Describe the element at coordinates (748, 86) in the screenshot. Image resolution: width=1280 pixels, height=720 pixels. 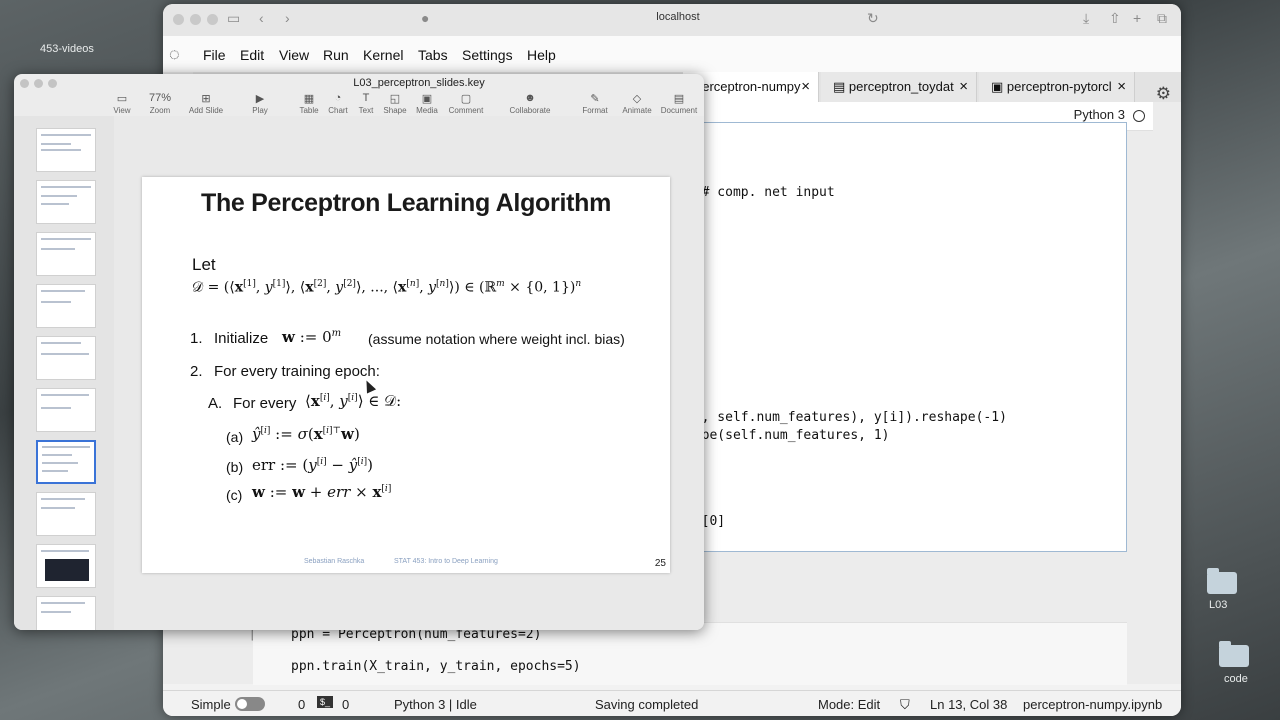
I see `tab-label: perceptron-numpy` at that location.